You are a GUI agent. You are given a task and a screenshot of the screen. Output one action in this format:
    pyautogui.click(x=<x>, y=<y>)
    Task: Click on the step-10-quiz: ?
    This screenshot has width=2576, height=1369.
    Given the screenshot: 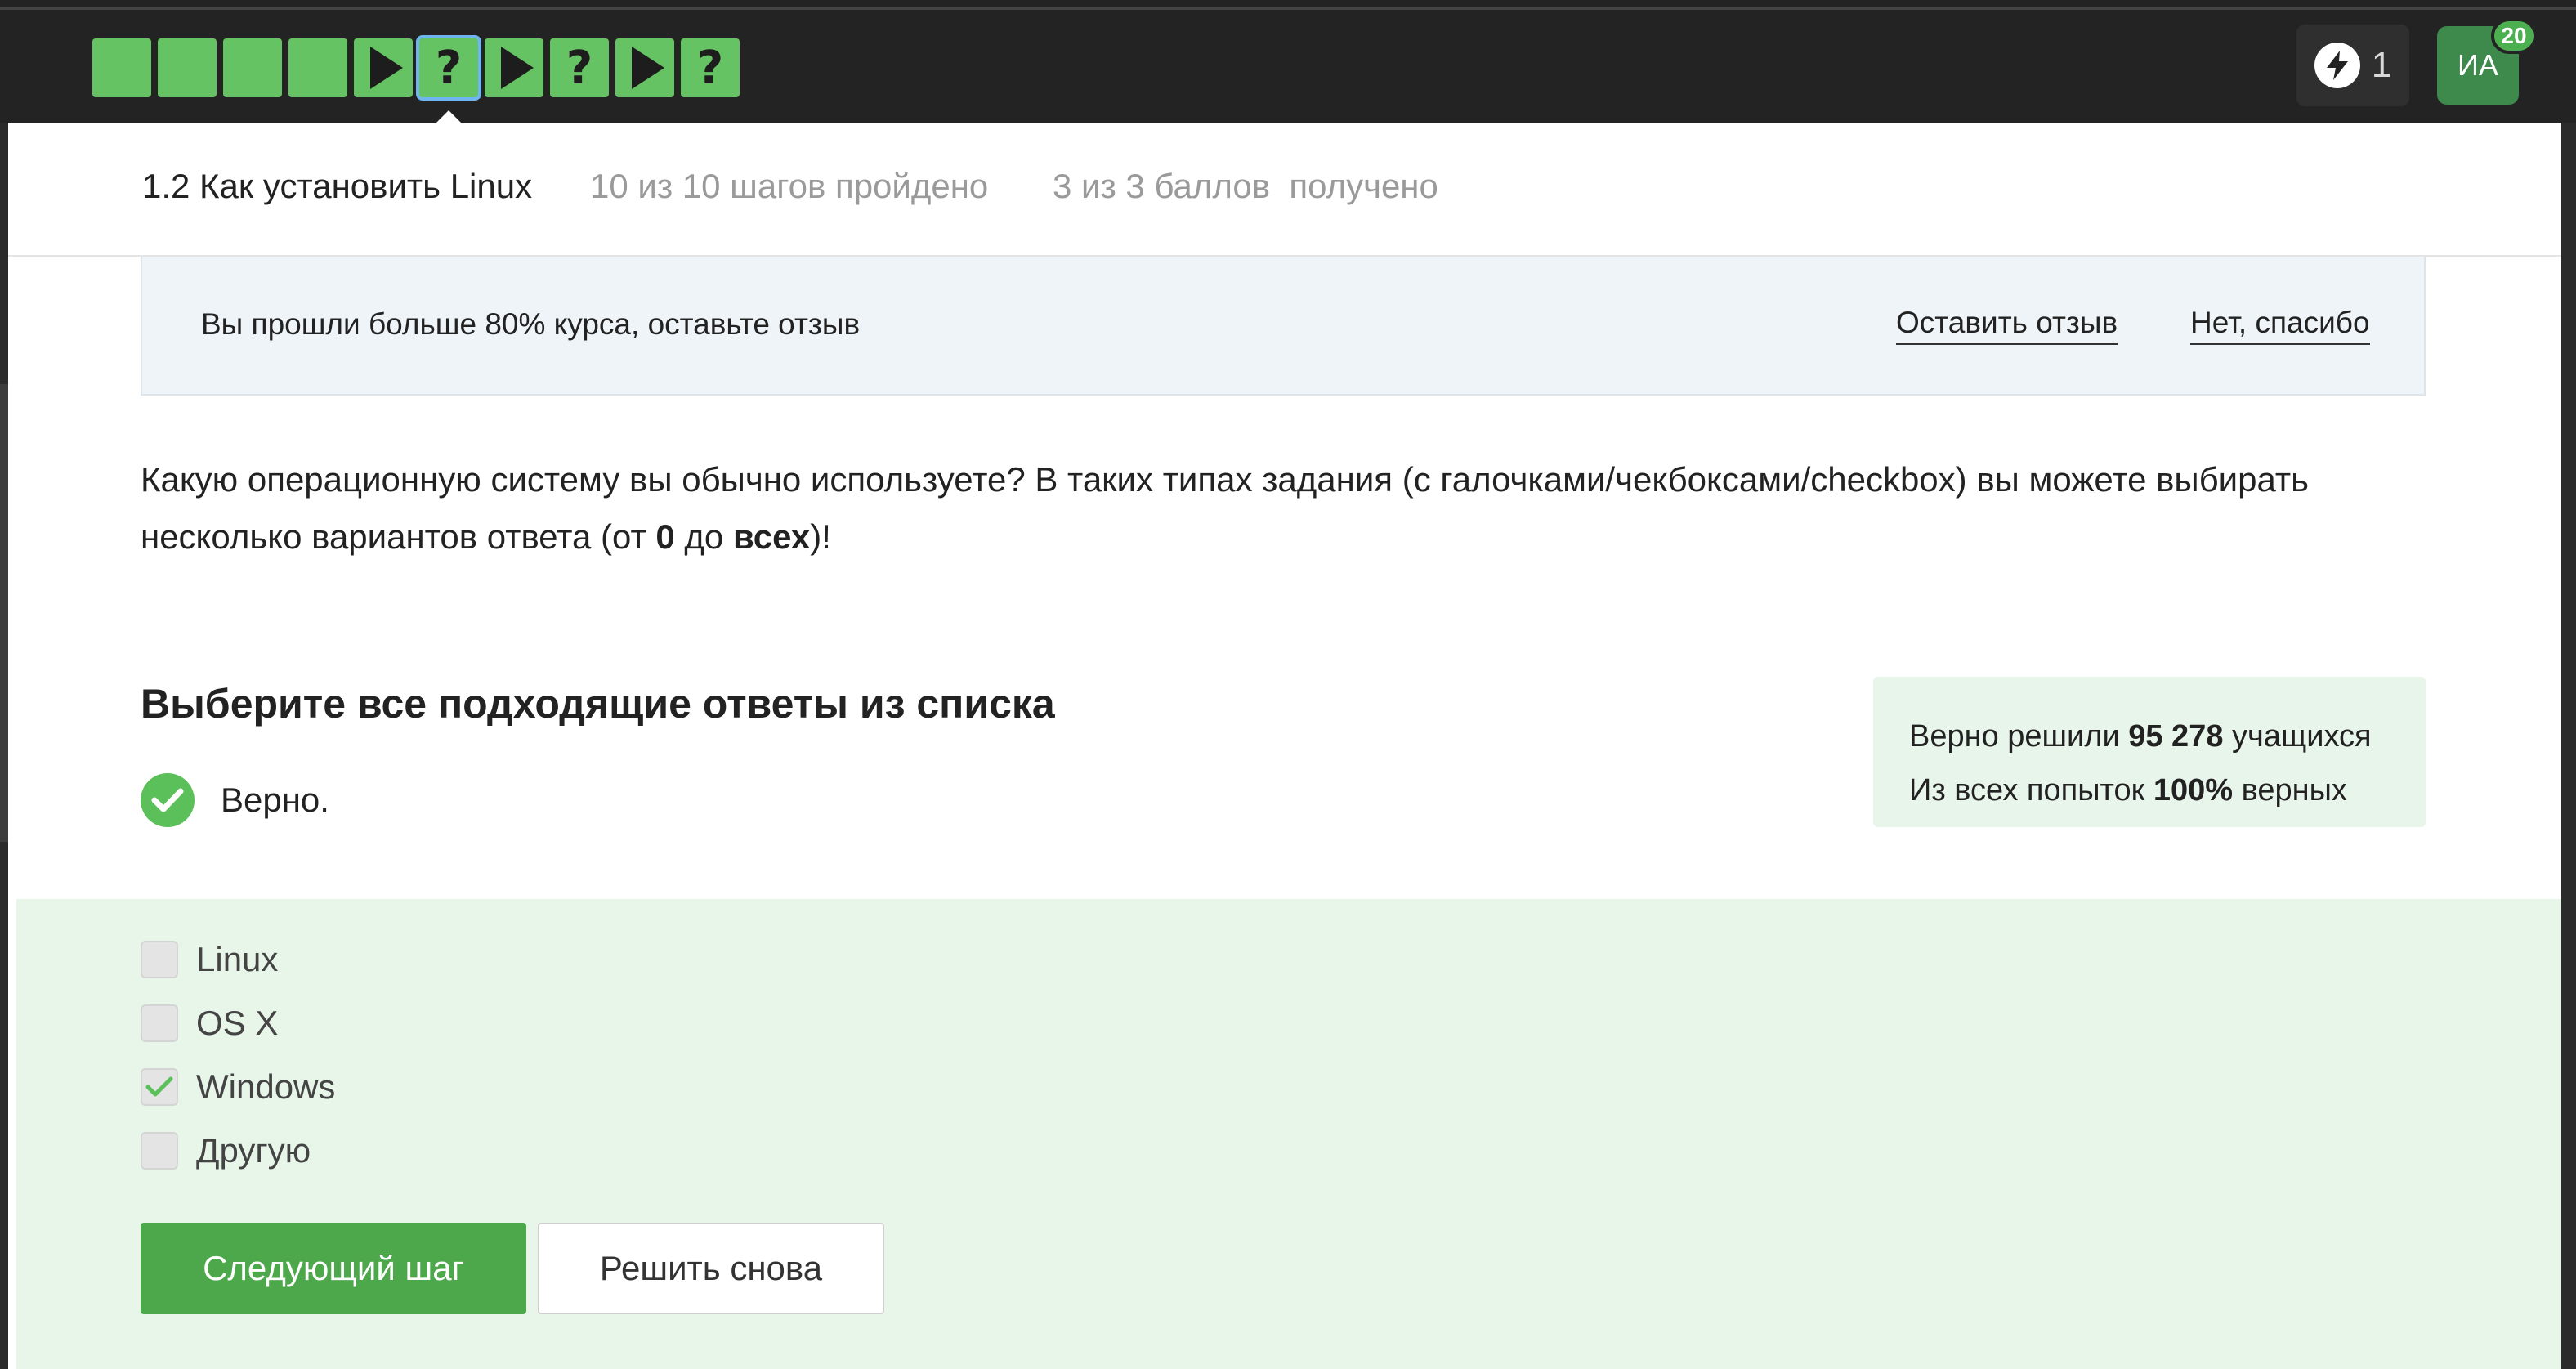 What is the action you would take?
    pyautogui.click(x=710, y=67)
    